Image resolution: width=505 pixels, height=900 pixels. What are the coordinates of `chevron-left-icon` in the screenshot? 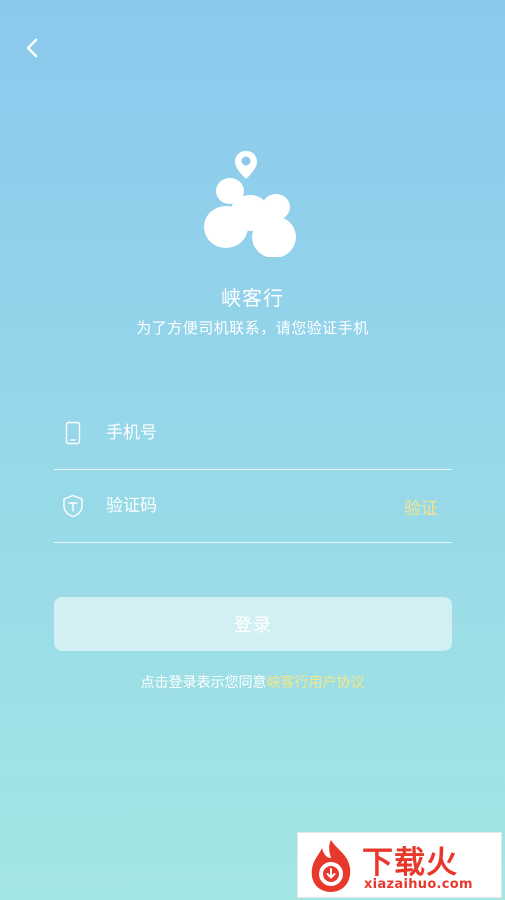 It's located at (32, 48).